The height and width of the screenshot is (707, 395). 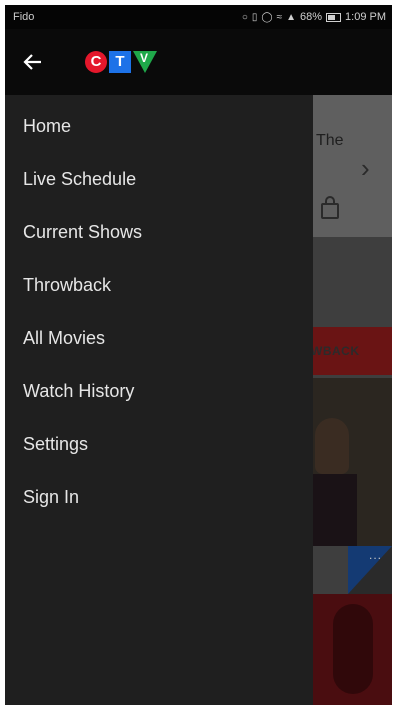 What do you see at coordinates (56, 444) in the screenshot?
I see `menu-item-label: Settings` at bounding box center [56, 444].